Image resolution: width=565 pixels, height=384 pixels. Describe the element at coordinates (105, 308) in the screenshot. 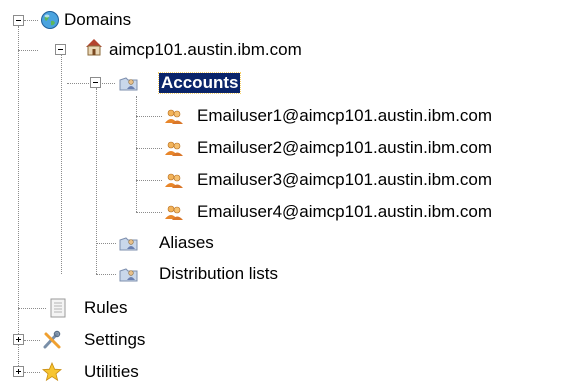

I see `tree-label-rules: Rules` at that location.